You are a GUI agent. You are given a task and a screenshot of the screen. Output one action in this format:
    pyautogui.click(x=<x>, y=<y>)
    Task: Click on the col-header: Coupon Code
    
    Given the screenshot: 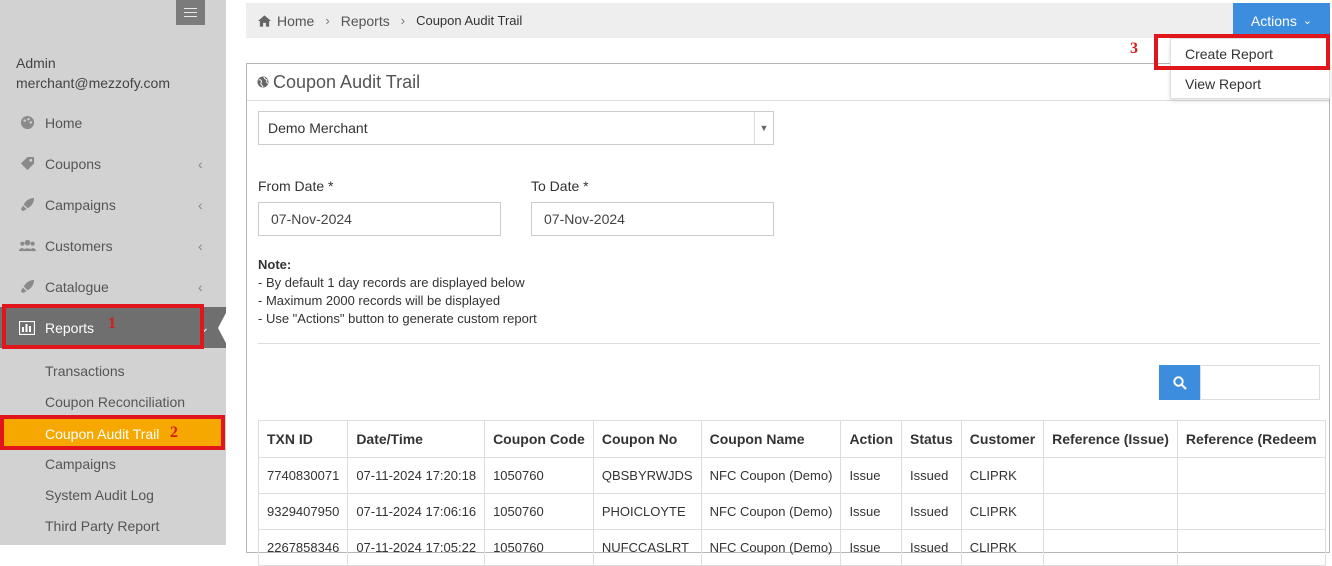 What is the action you would take?
    pyautogui.click(x=539, y=439)
    